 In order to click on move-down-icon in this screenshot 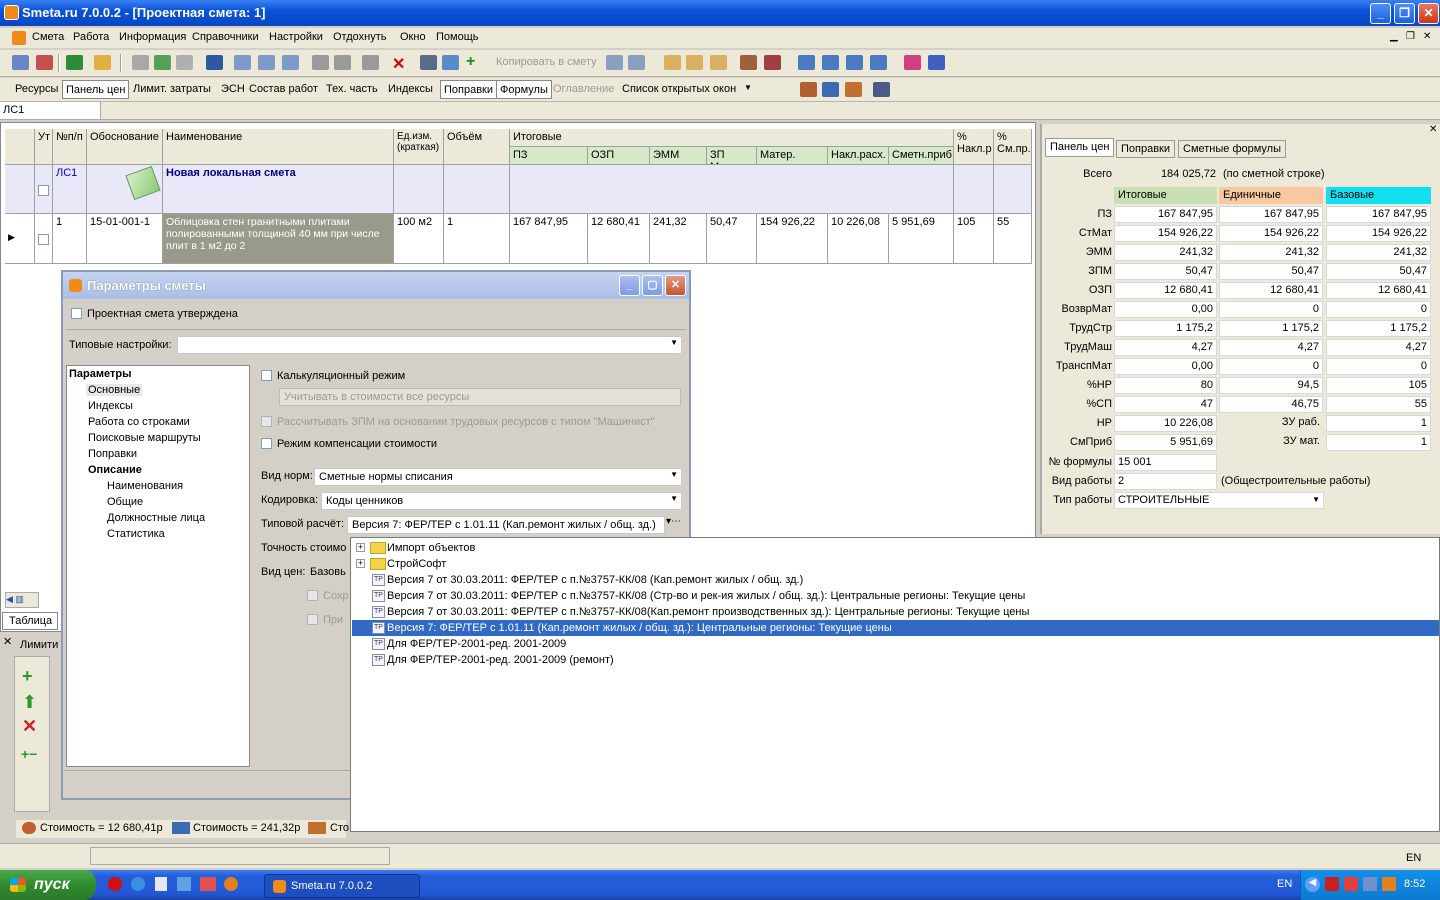, I will do `click(854, 62)`.